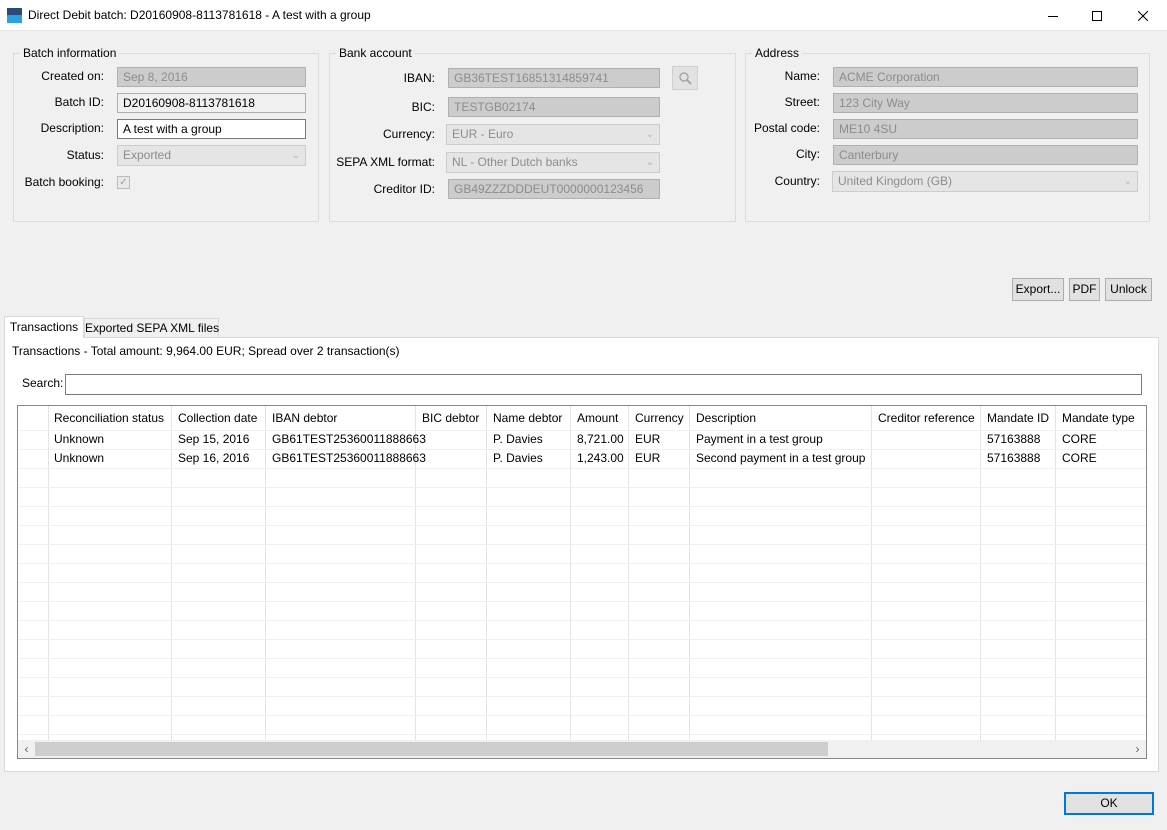  What do you see at coordinates (802, 76) in the screenshot?
I see `name-label: Name:` at bounding box center [802, 76].